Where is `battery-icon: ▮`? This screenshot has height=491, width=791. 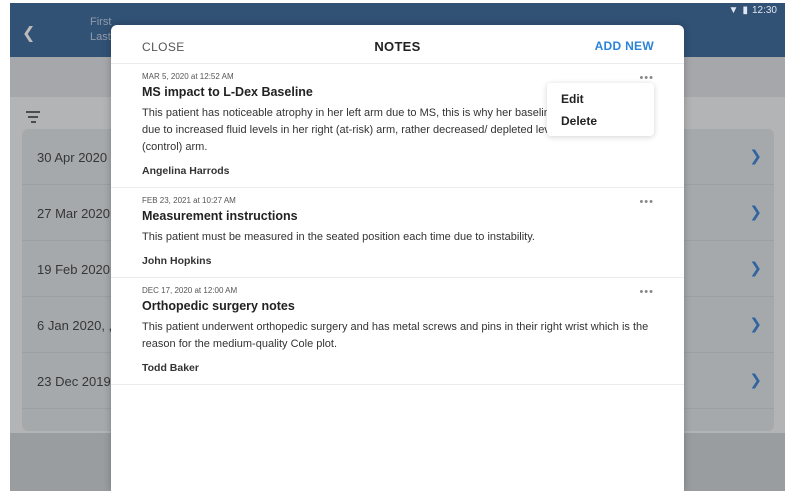 battery-icon: ▮ is located at coordinates (745, 10).